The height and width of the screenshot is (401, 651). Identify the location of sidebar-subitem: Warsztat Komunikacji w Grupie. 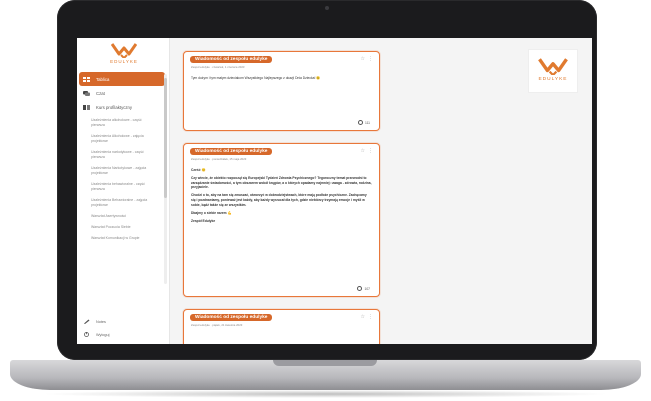
(123, 238).